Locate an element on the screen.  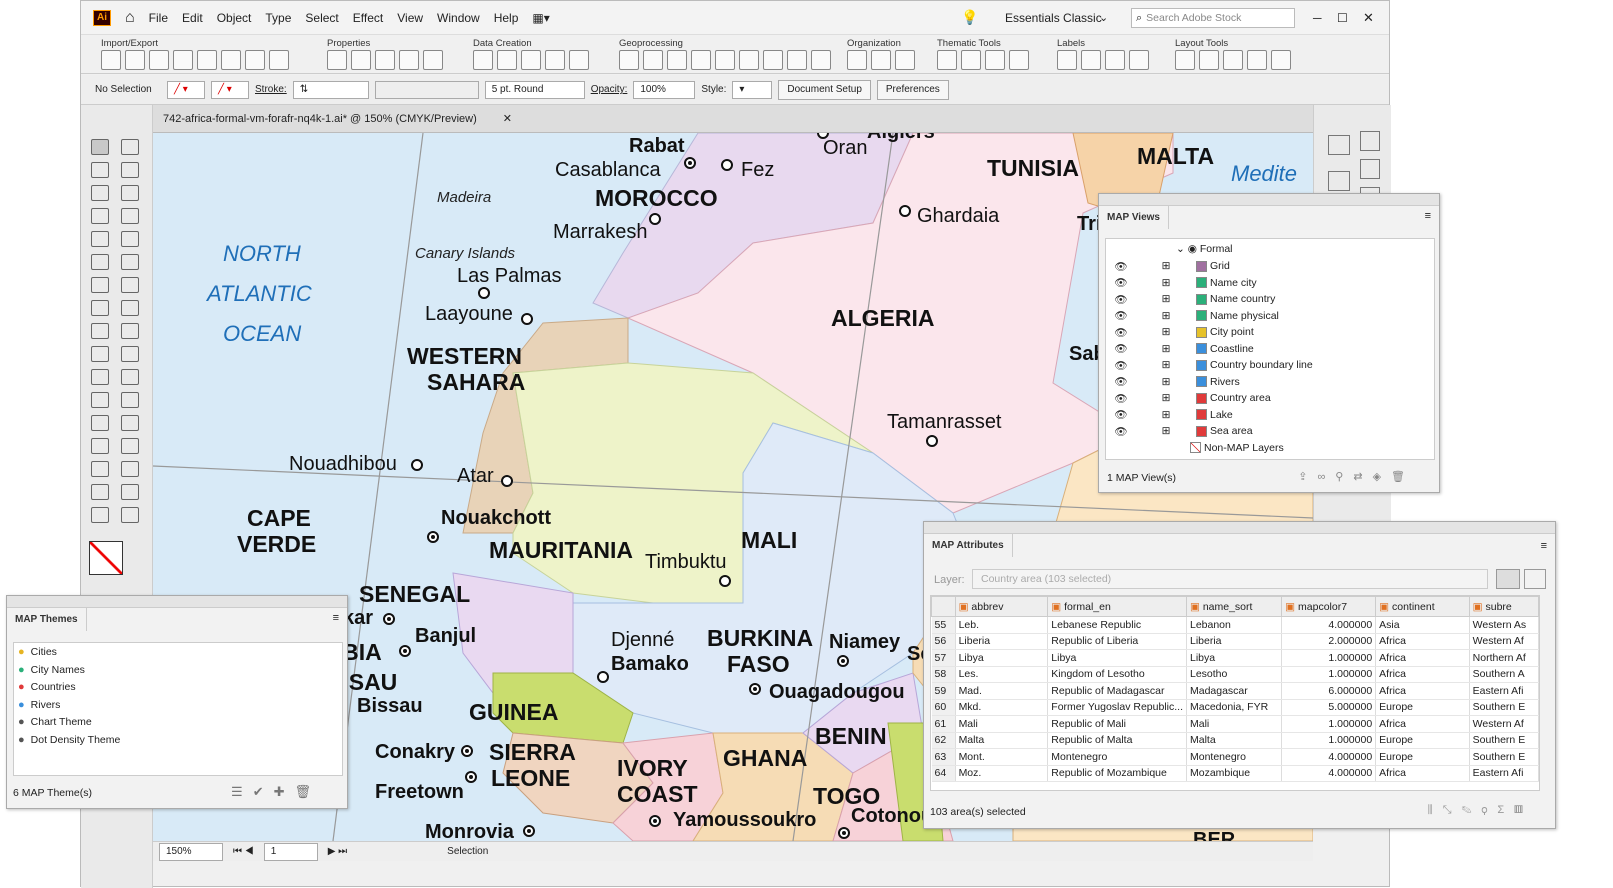
map-attributes-tab: MAP Attributes is located at coordinates (968, 545).